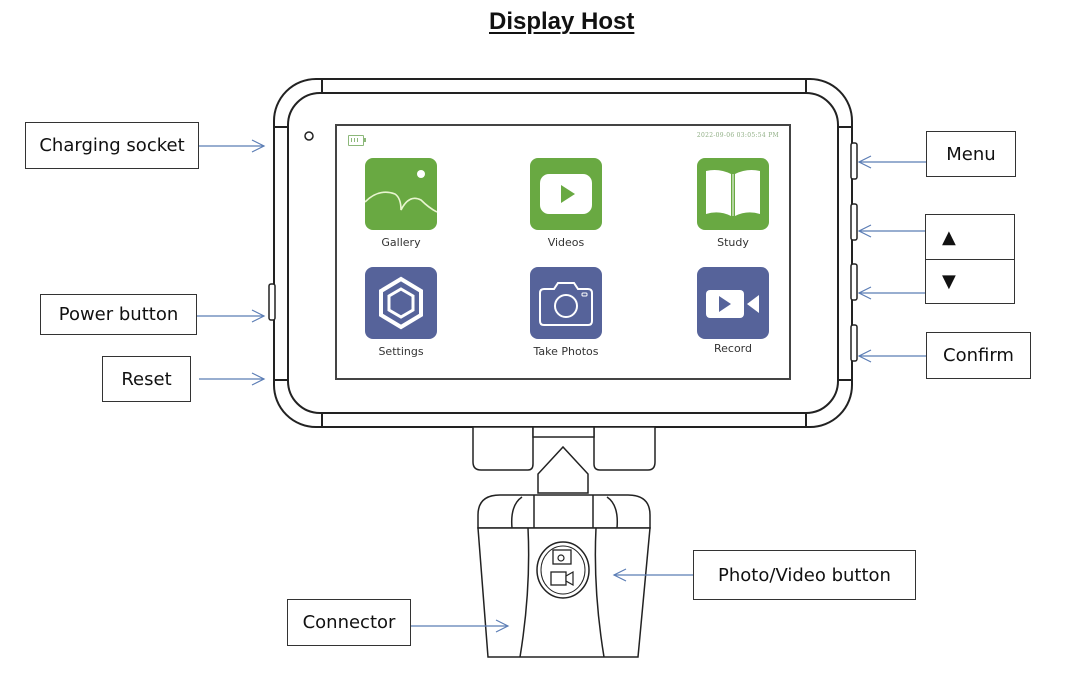 This screenshot has height=677, width=1084. I want to click on hinge-neck, so click(563, 469).